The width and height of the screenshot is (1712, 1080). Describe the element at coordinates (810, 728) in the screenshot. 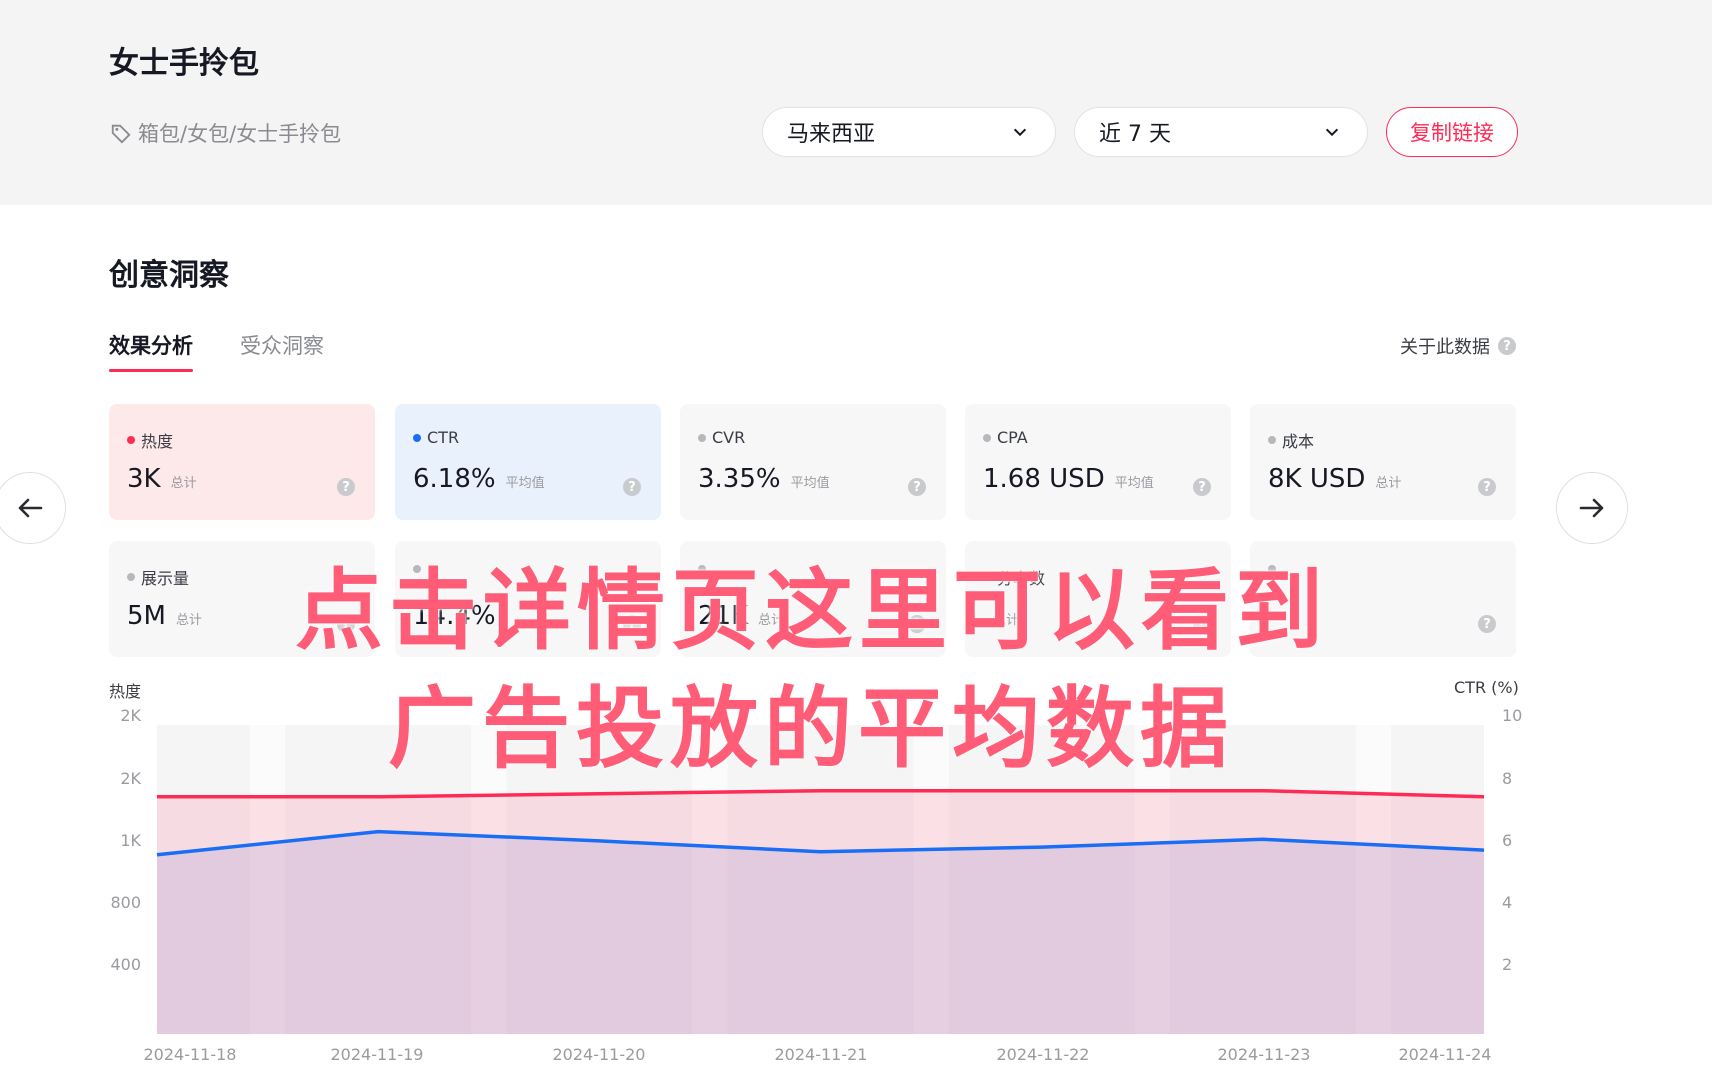

I see `overlay-caption-line2: 广告投放的平均数据` at that location.